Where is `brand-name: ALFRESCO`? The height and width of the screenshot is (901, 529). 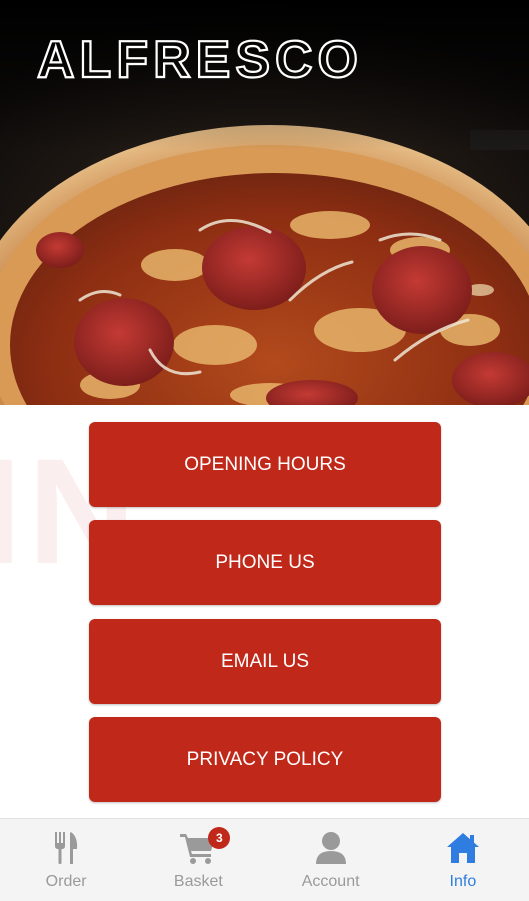
brand-name: ALFRESCO is located at coordinates (200, 60).